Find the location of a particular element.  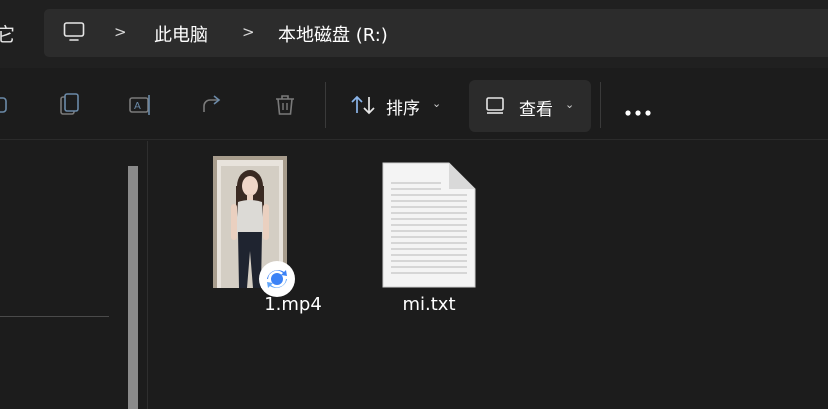

view-label: 查看 is located at coordinates (536, 110).